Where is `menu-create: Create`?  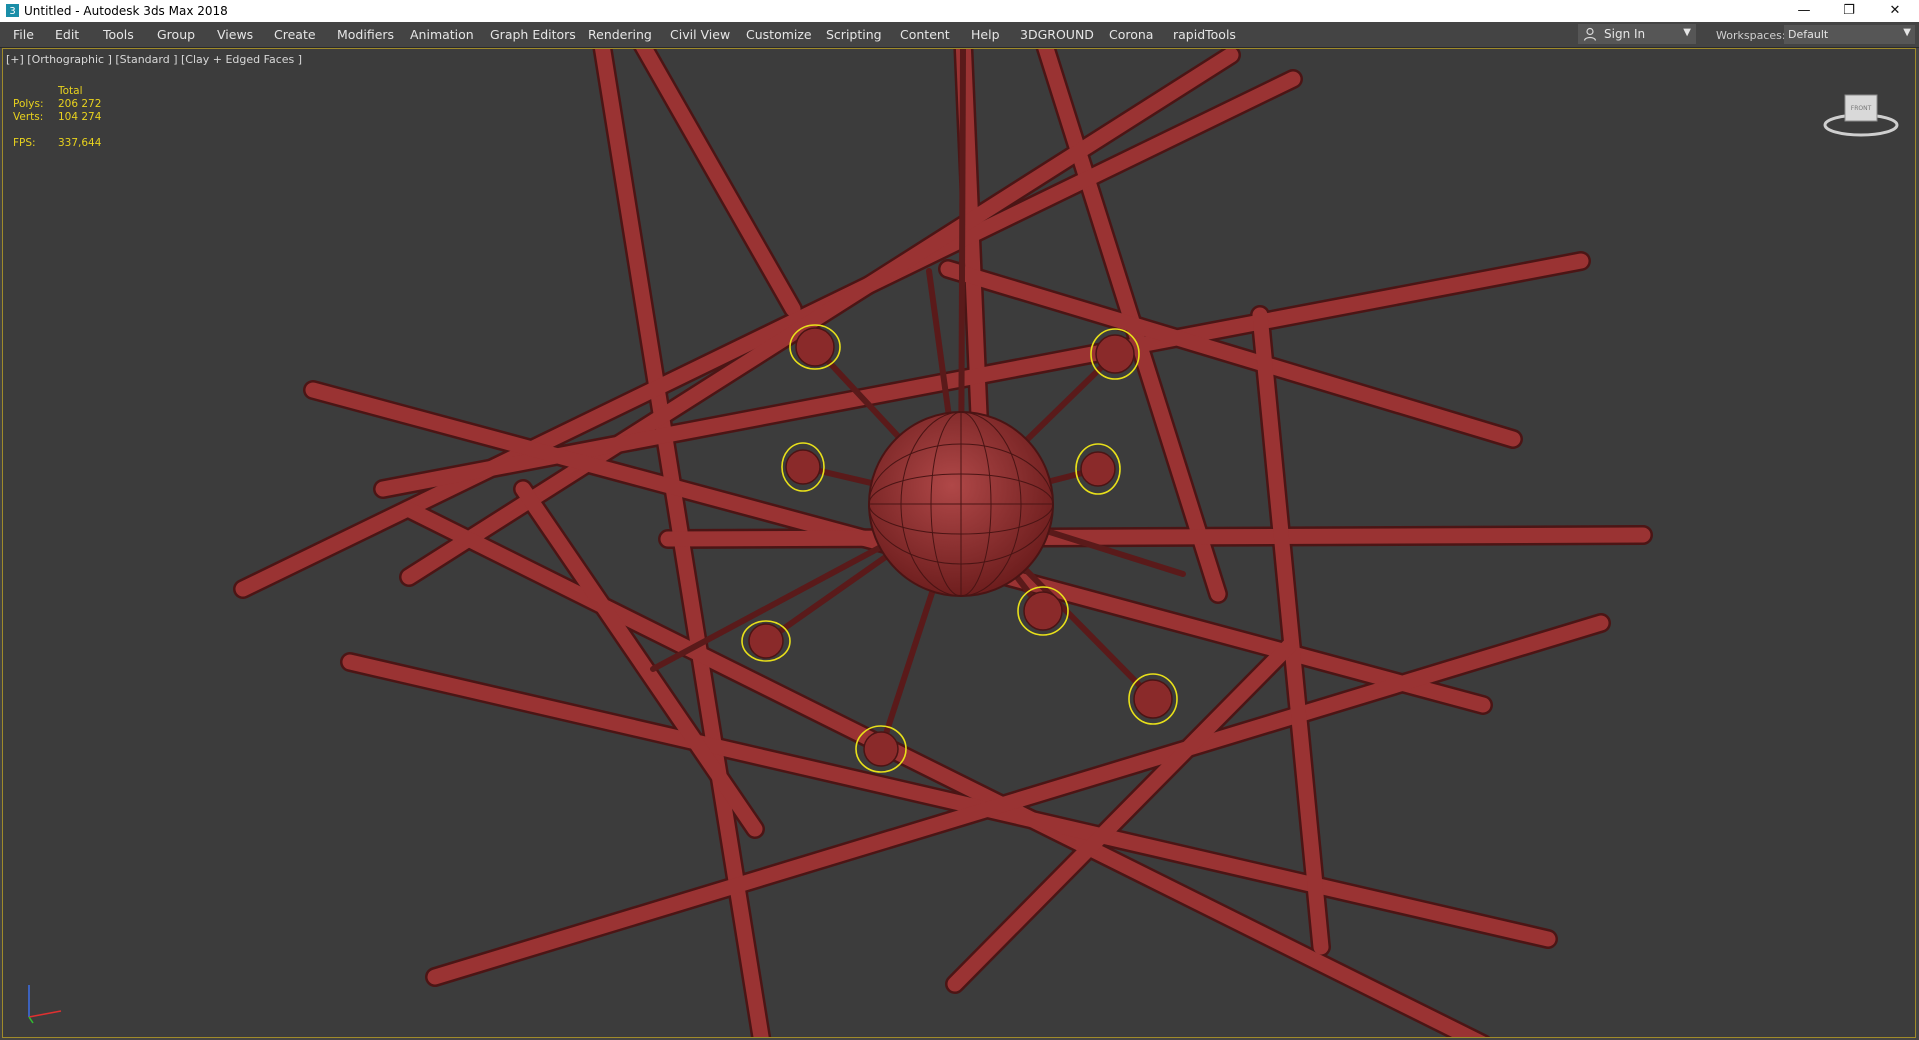
menu-create: Create is located at coordinates (295, 34).